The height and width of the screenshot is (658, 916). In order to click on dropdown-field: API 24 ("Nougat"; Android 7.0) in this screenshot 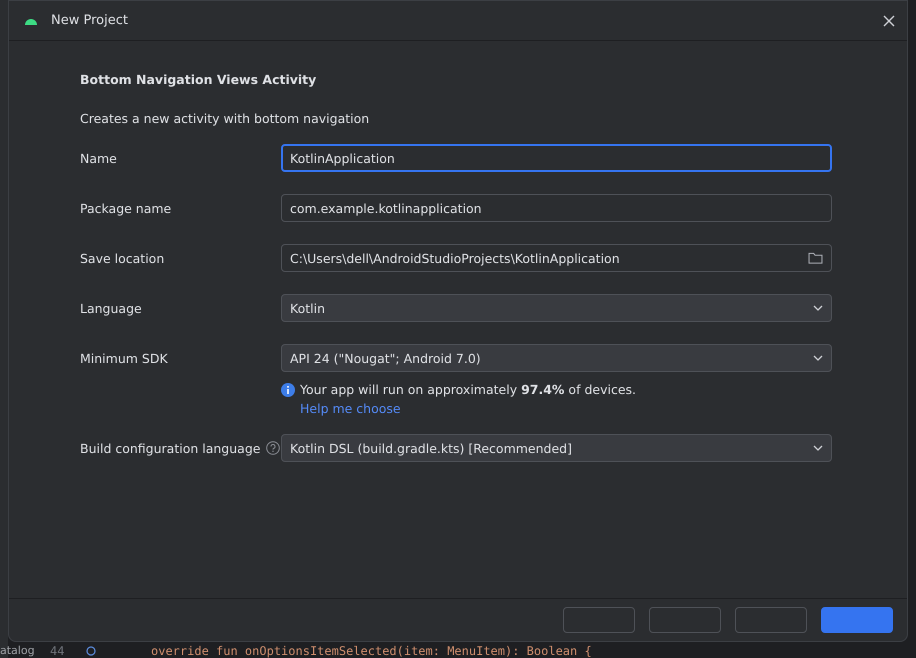, I will do `click(556, 358)`.